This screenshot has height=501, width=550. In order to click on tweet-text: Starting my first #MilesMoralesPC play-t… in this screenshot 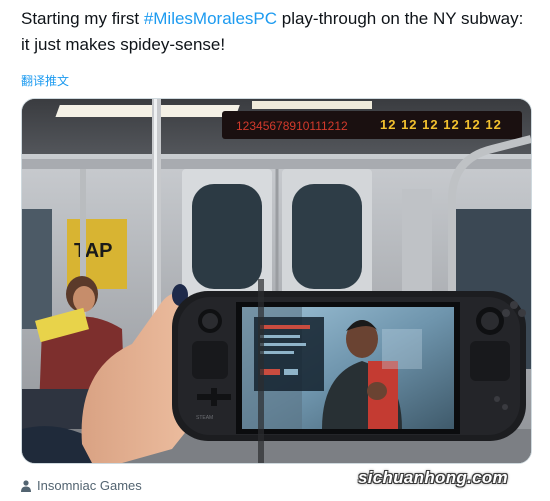, I will do `click(276, 32)`.